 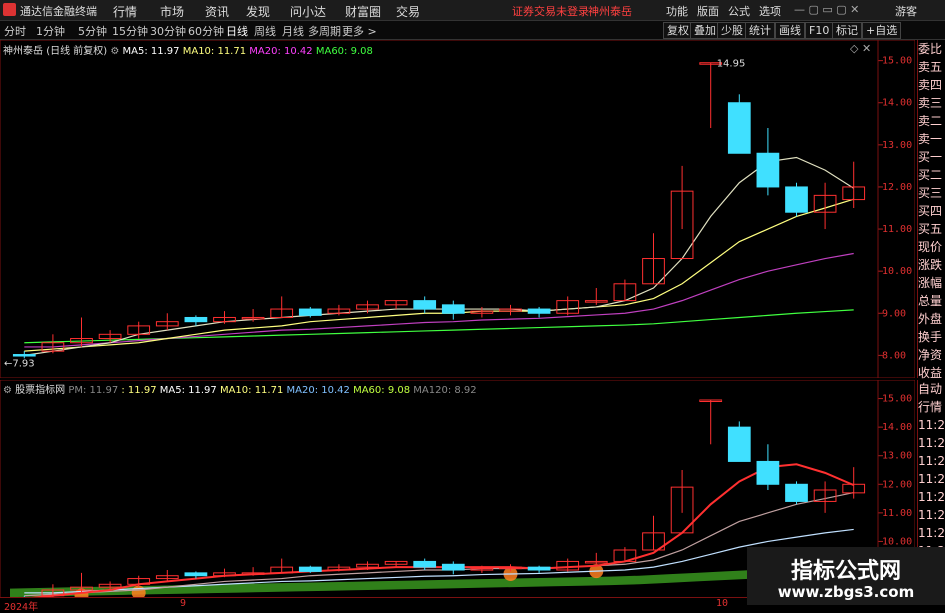 I want to click on f10-button: F10, so click(x=819, y=30).